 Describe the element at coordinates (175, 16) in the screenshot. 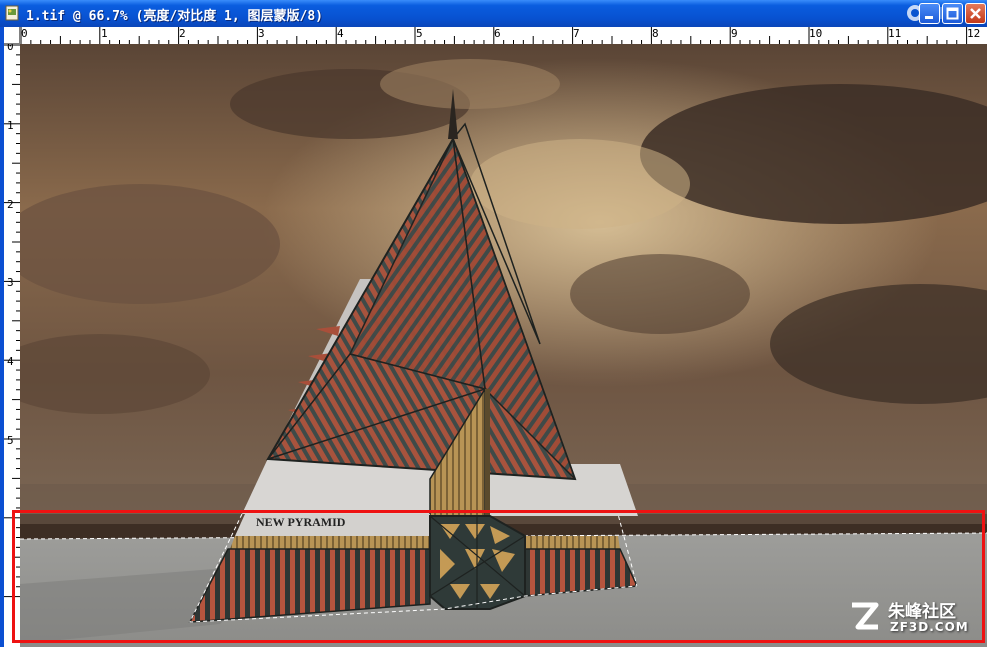

I see `window-title: 1.tif @ 66.7% (亮度/对比度 1, 图层蒙版/8)` at that location.